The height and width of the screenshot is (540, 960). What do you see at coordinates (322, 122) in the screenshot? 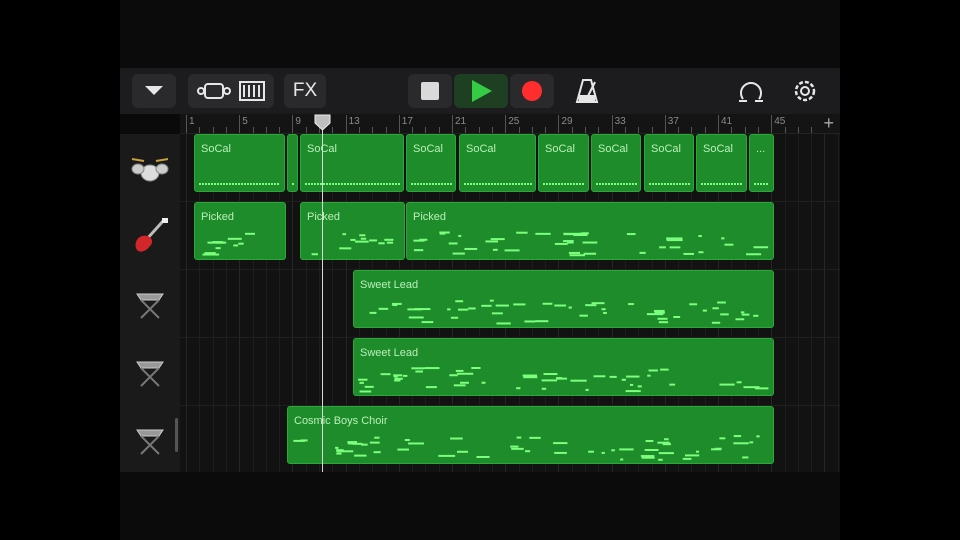
I see `playhead-handle` at bounding box center [322, 122].